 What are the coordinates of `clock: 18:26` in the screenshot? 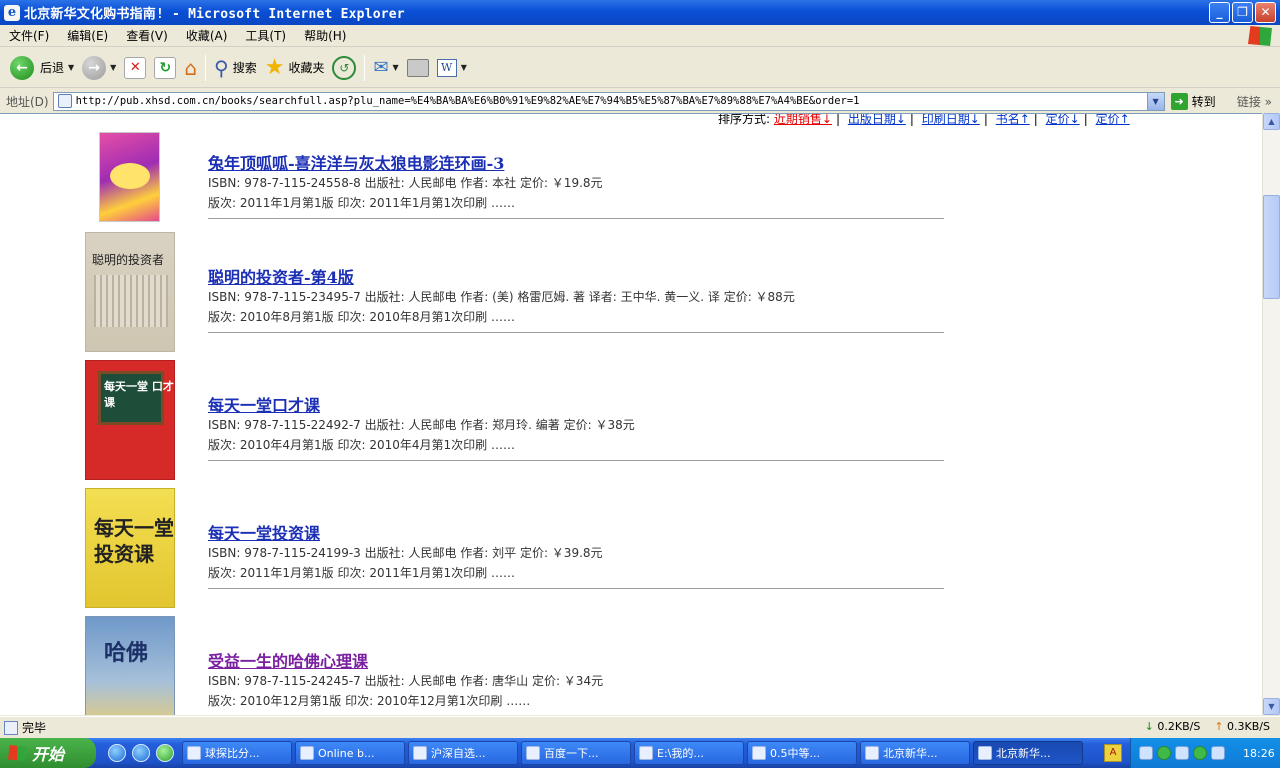 It's located at (1259, 753).